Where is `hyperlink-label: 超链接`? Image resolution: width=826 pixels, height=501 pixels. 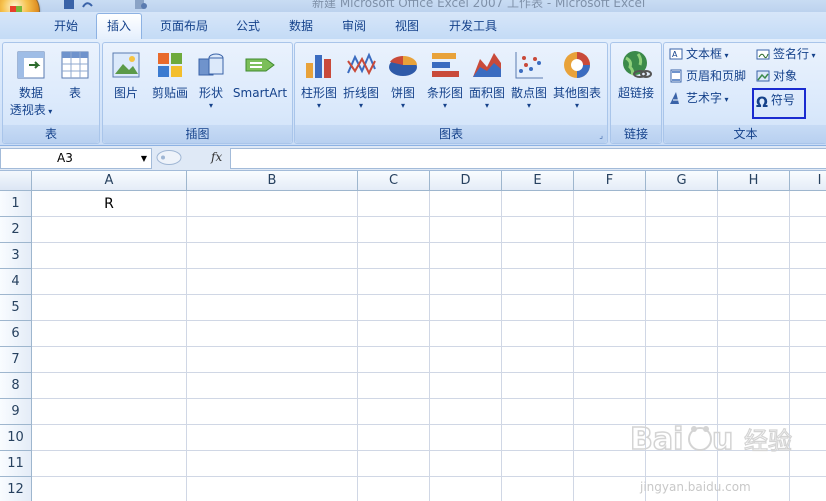
hyperlink-label: 超链接 is located at coordinates (635, 93).